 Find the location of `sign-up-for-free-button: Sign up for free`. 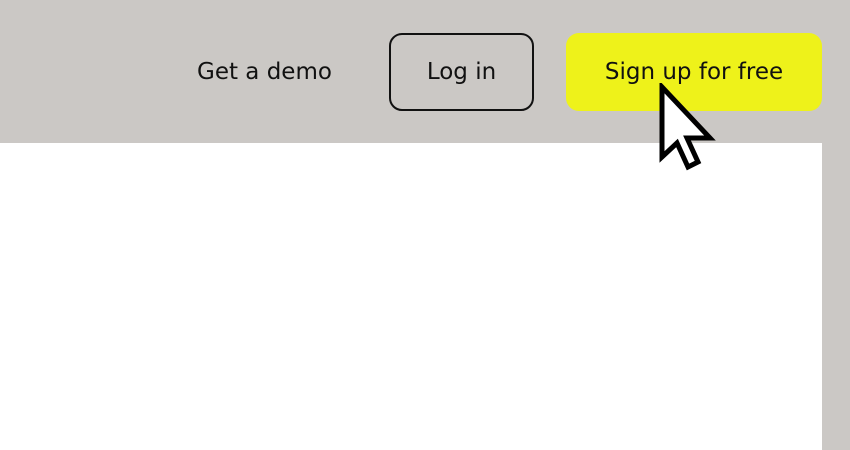

sign-up-for-free-button: Sign up for free is located at coordinates (694, 72).